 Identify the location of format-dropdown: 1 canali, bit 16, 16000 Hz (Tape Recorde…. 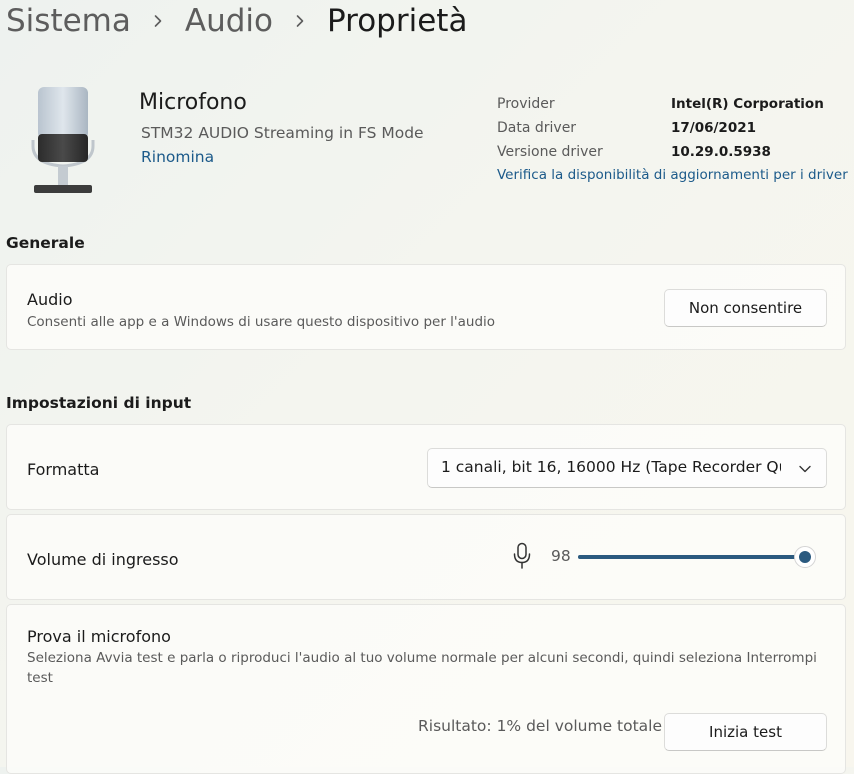
(627, 468).